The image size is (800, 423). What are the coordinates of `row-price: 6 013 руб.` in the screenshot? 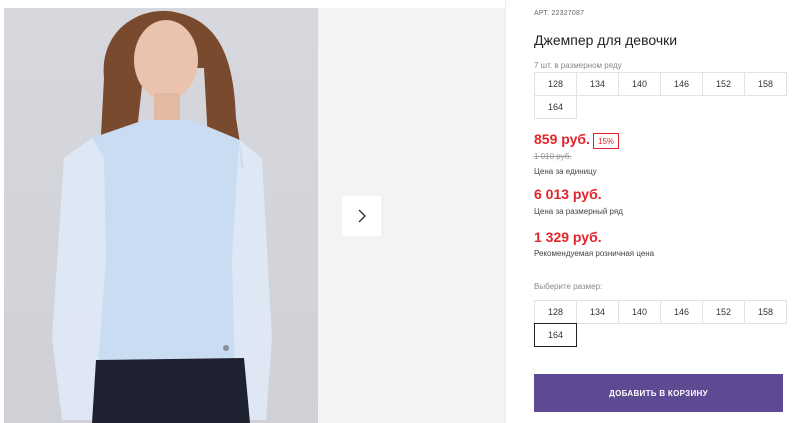 It's located at (568, 194).